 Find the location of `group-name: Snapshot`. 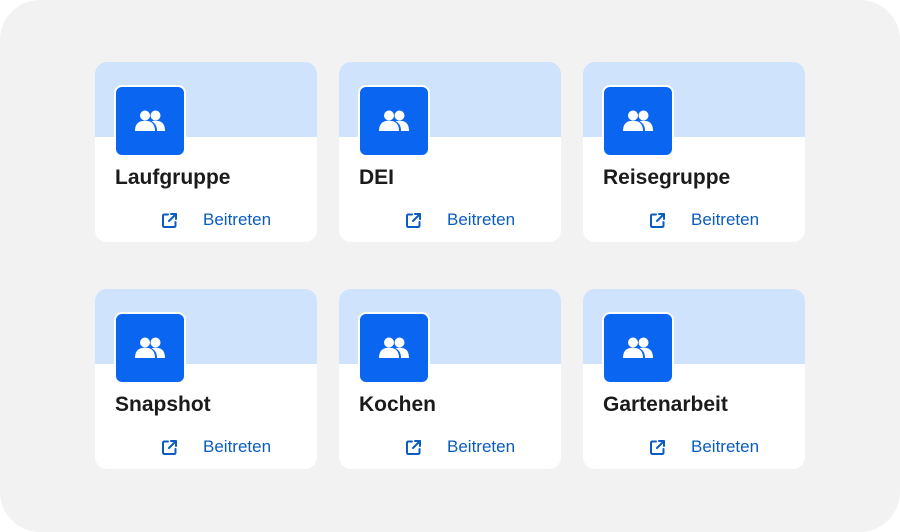

group-name: Snapshot is located at coordinates (163, 404).